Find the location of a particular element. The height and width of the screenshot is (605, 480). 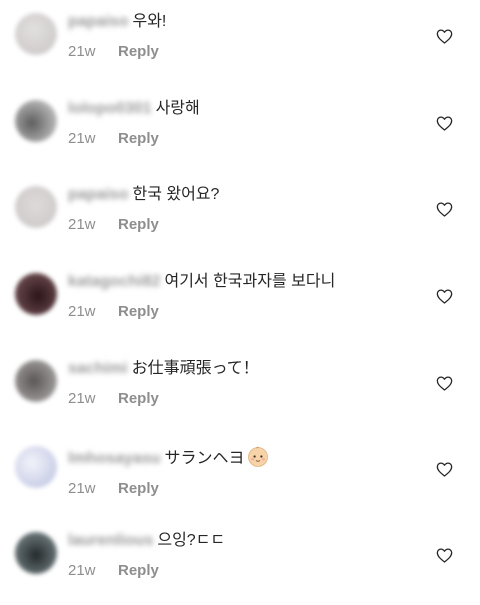

comment-item: lmhosayasu サランヘヨ 21w Reply is located at coordinates (240, 476).